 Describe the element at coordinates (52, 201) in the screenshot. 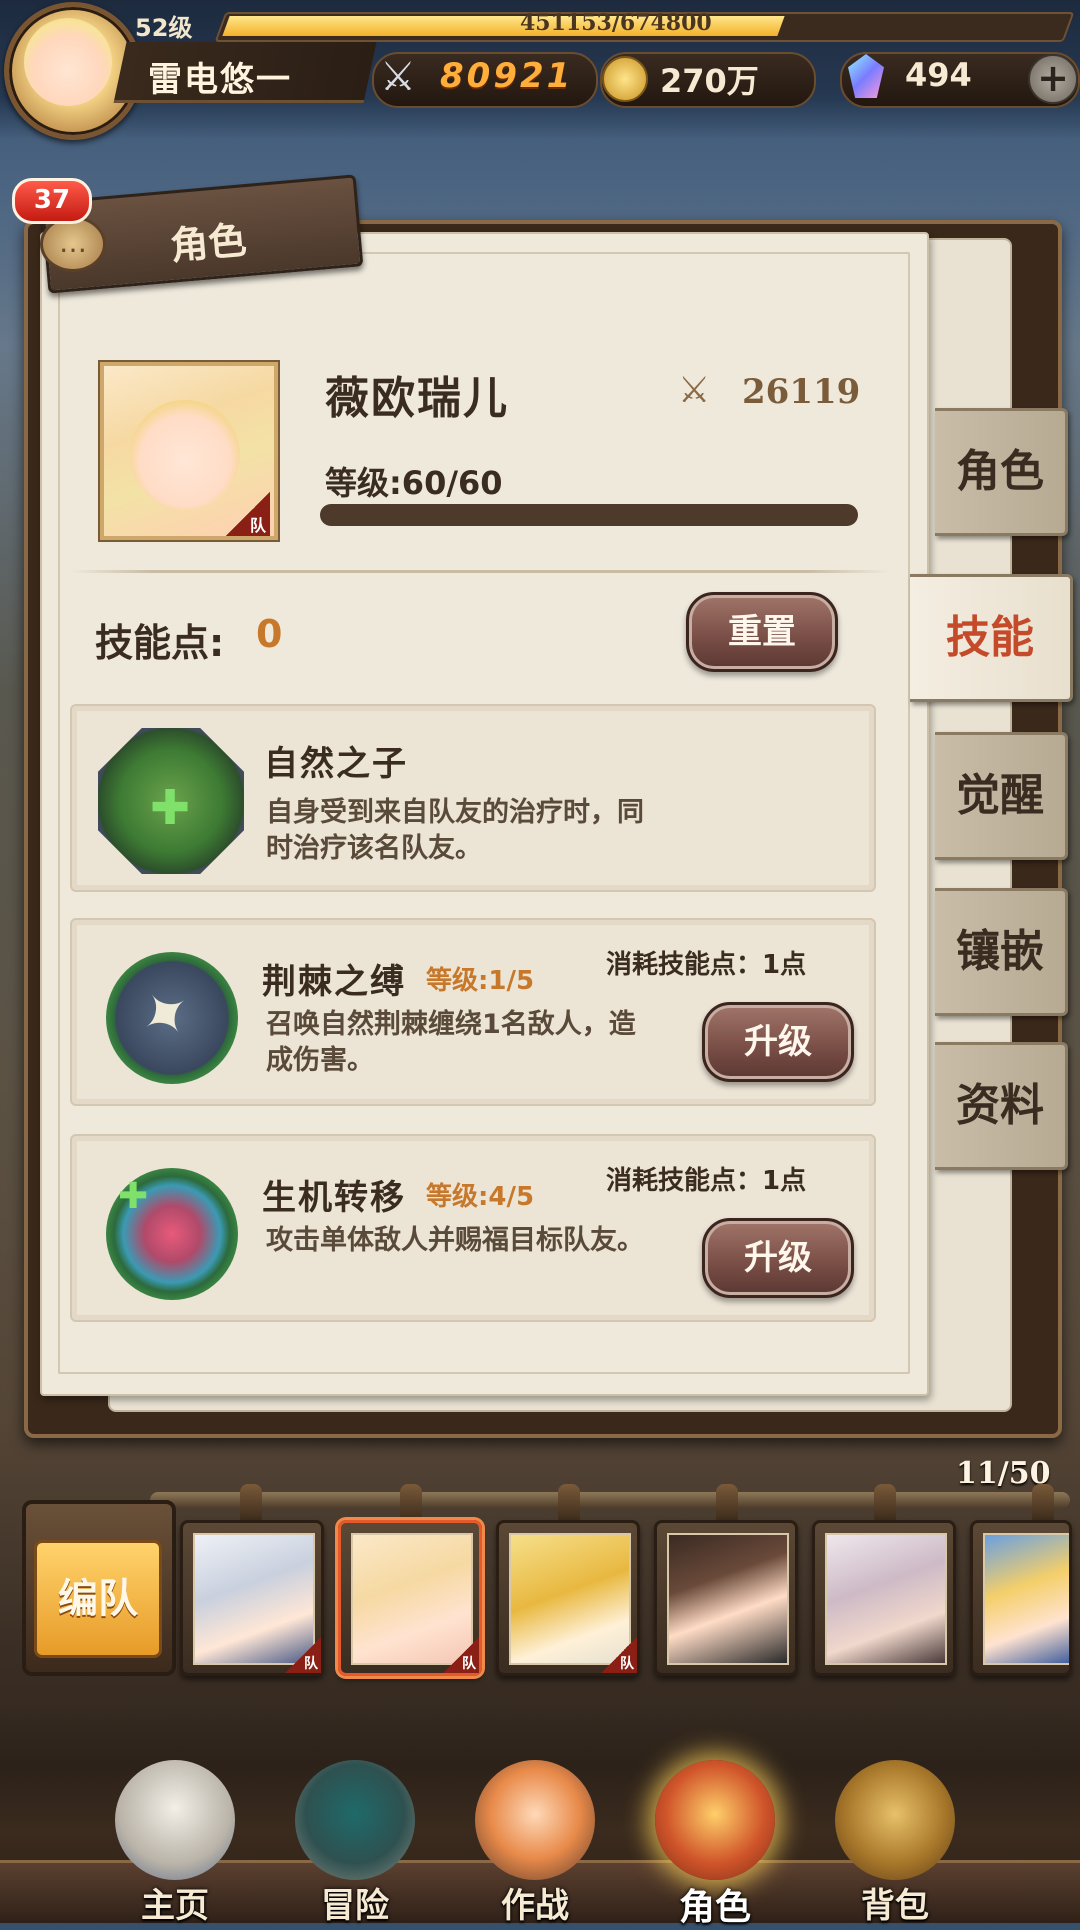

I see `notification-badge: 37` at that location.